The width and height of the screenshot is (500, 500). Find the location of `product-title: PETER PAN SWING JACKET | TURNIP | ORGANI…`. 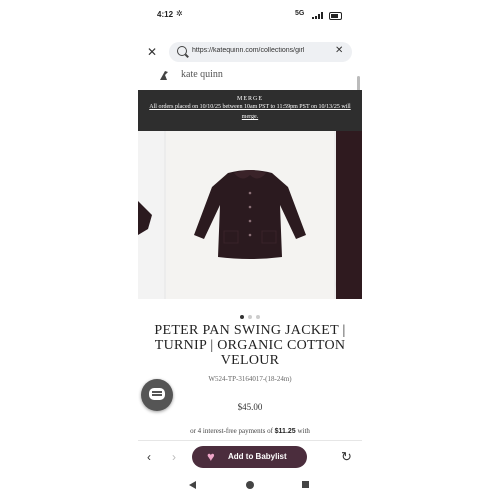

product-title: PETER PAN SWING JACKET | TURNIP | ORGANI… is located at coordinates (250, 345).